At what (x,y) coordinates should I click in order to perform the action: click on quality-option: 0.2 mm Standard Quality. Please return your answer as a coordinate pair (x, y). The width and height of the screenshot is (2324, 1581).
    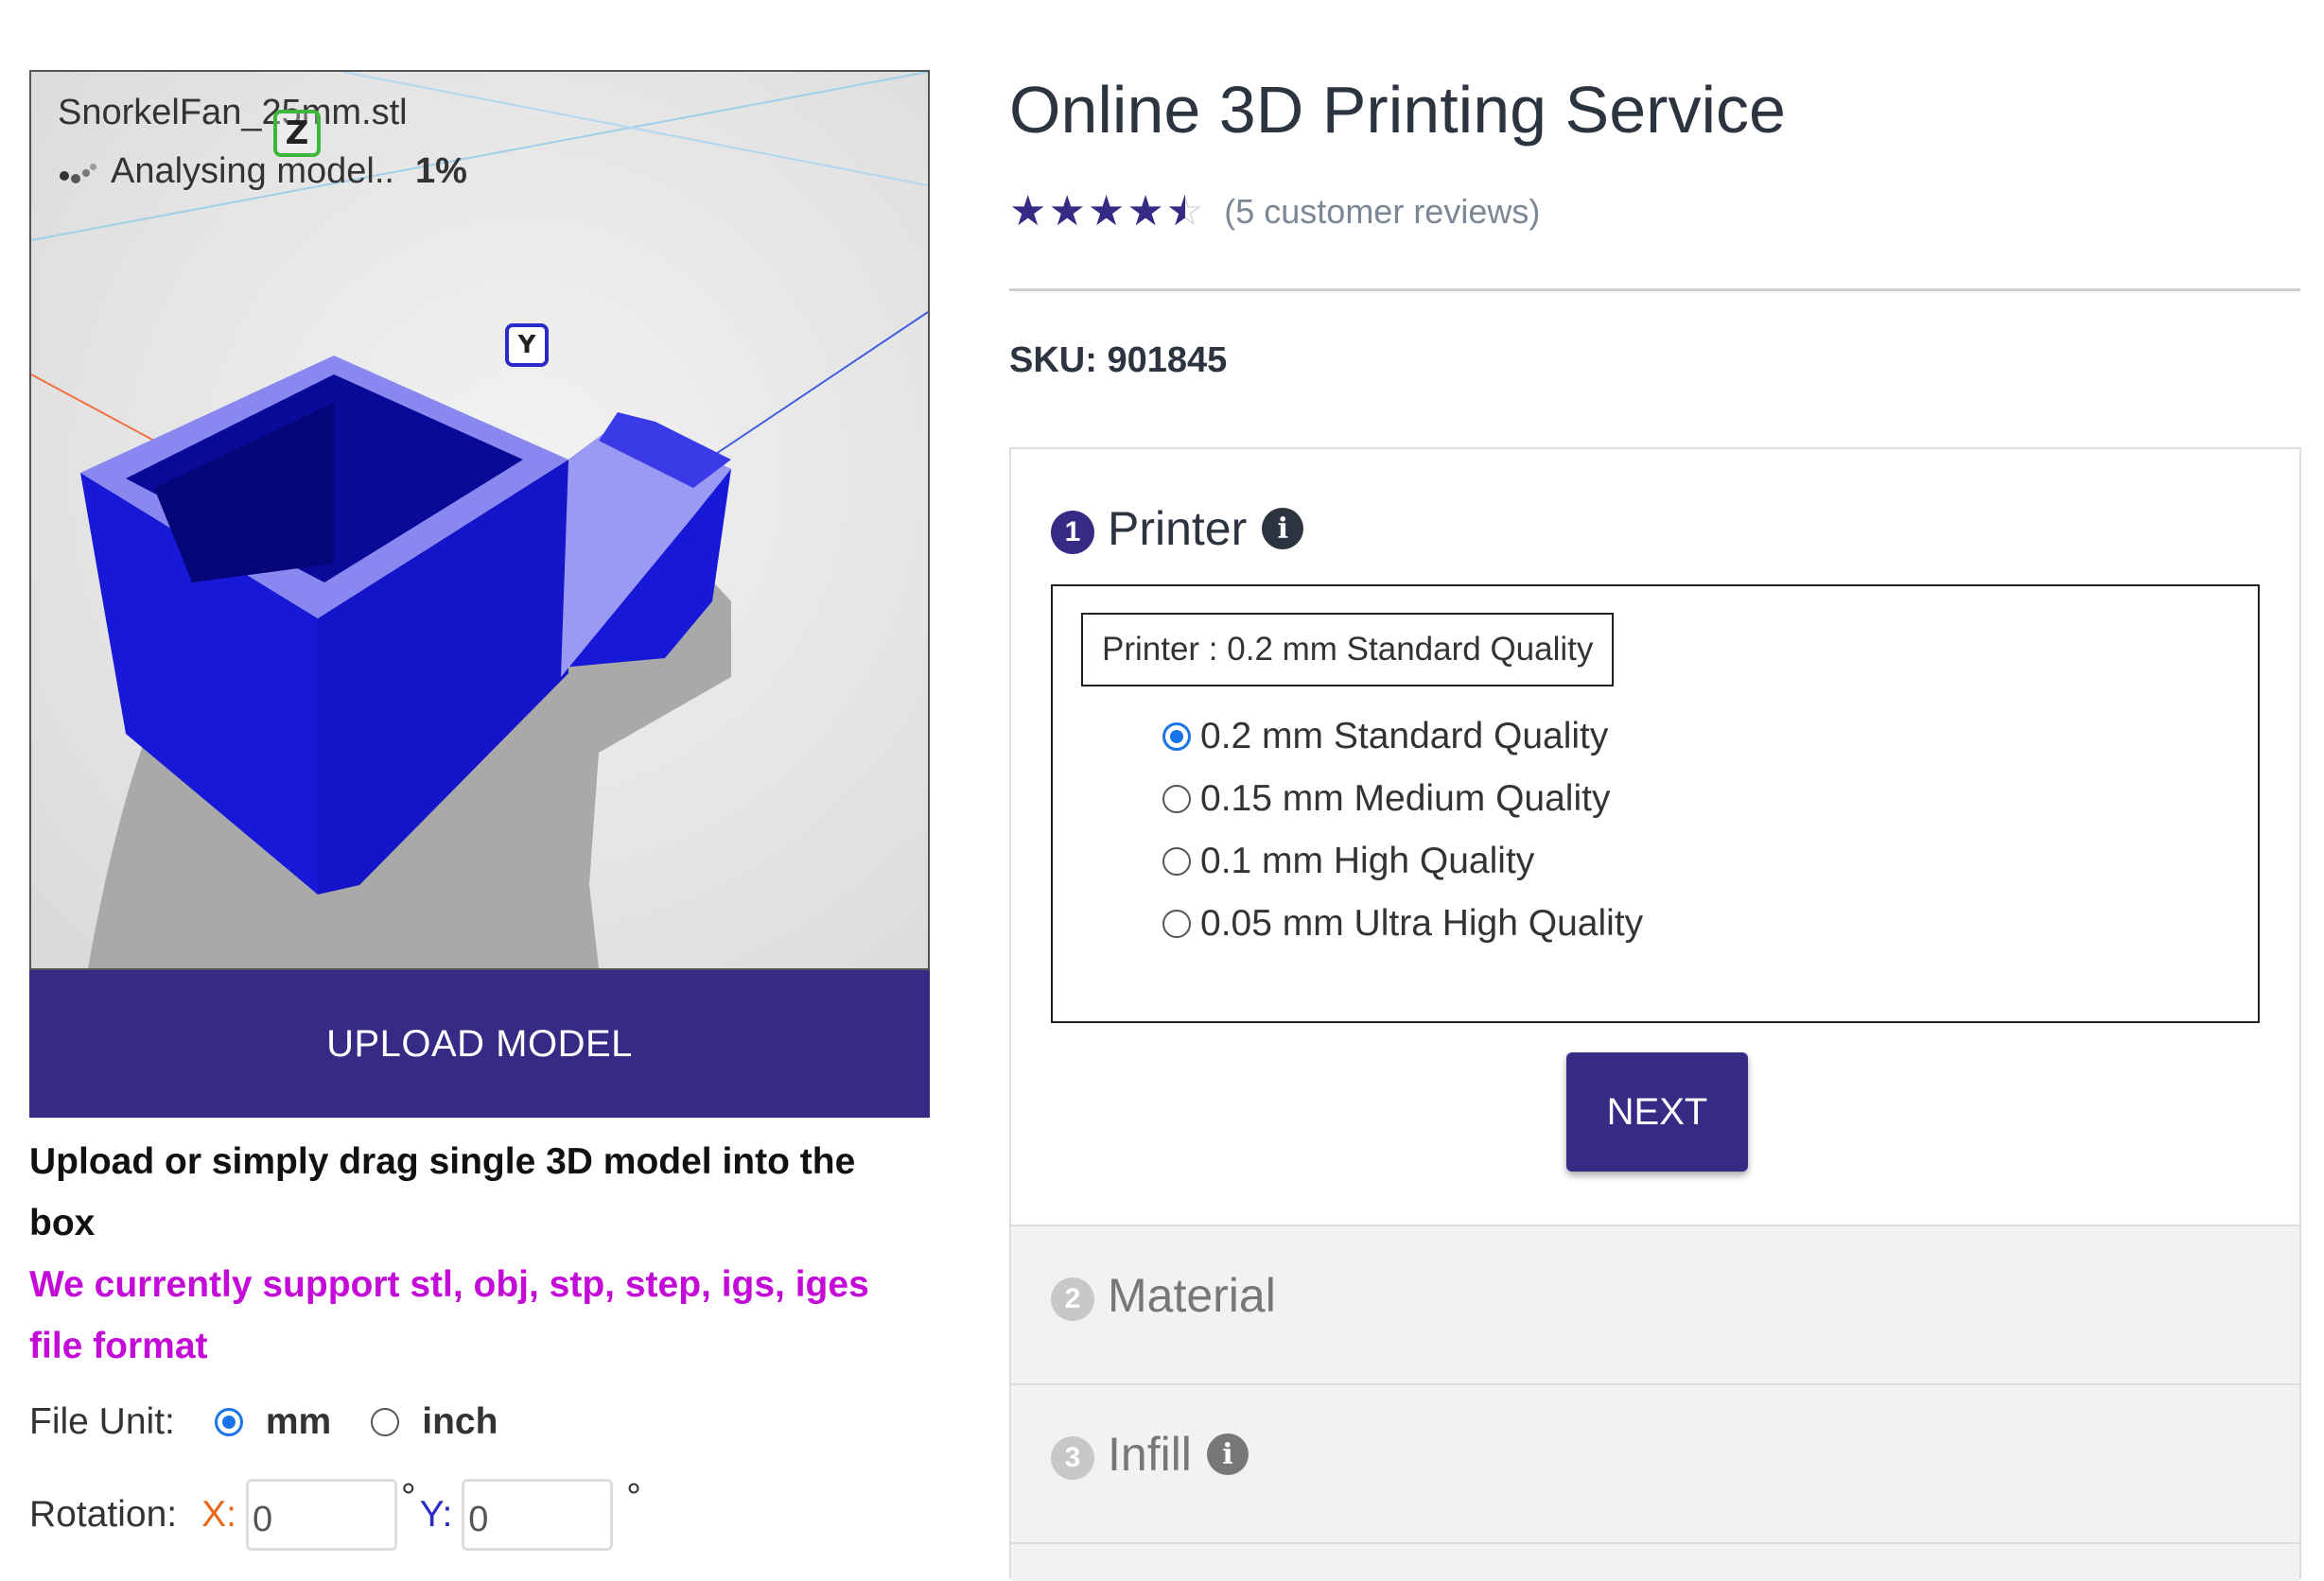
    Looking at the image, I should click on (1402, 736).